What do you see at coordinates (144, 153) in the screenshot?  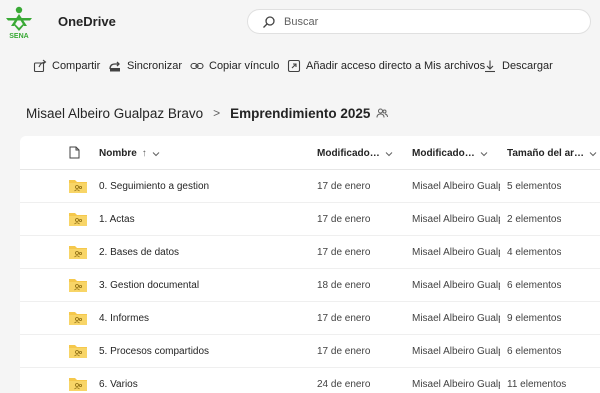 I see `sort-ascending-icon: ↑` at bounding box center [144, 153].